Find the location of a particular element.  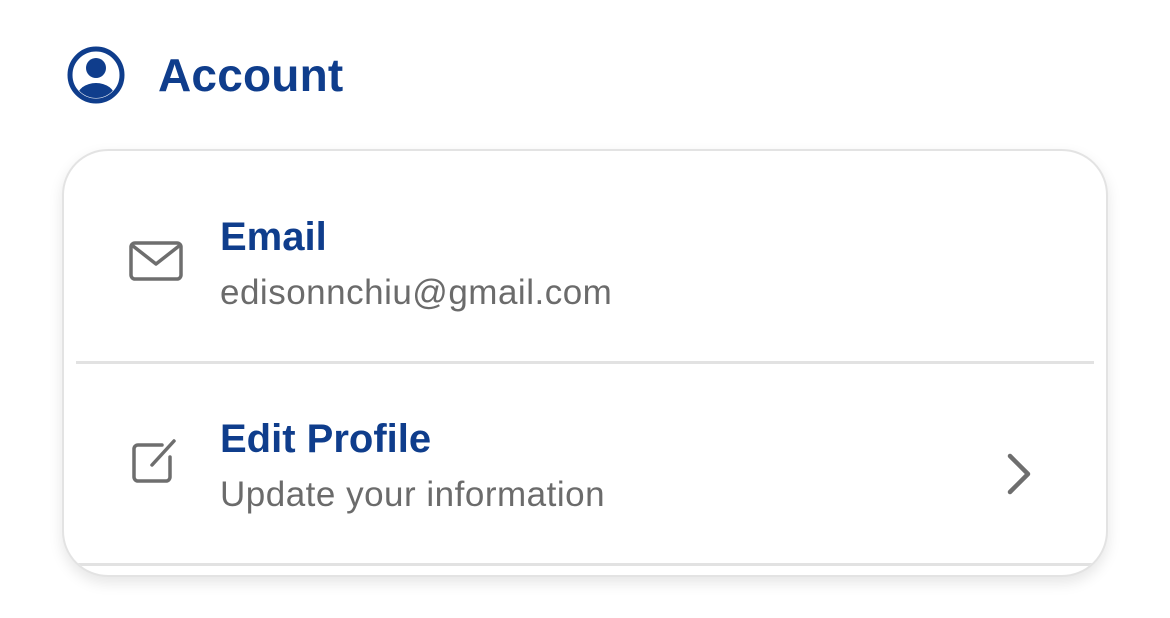

chevron-right-icon is located at coordinates (1019, 474).